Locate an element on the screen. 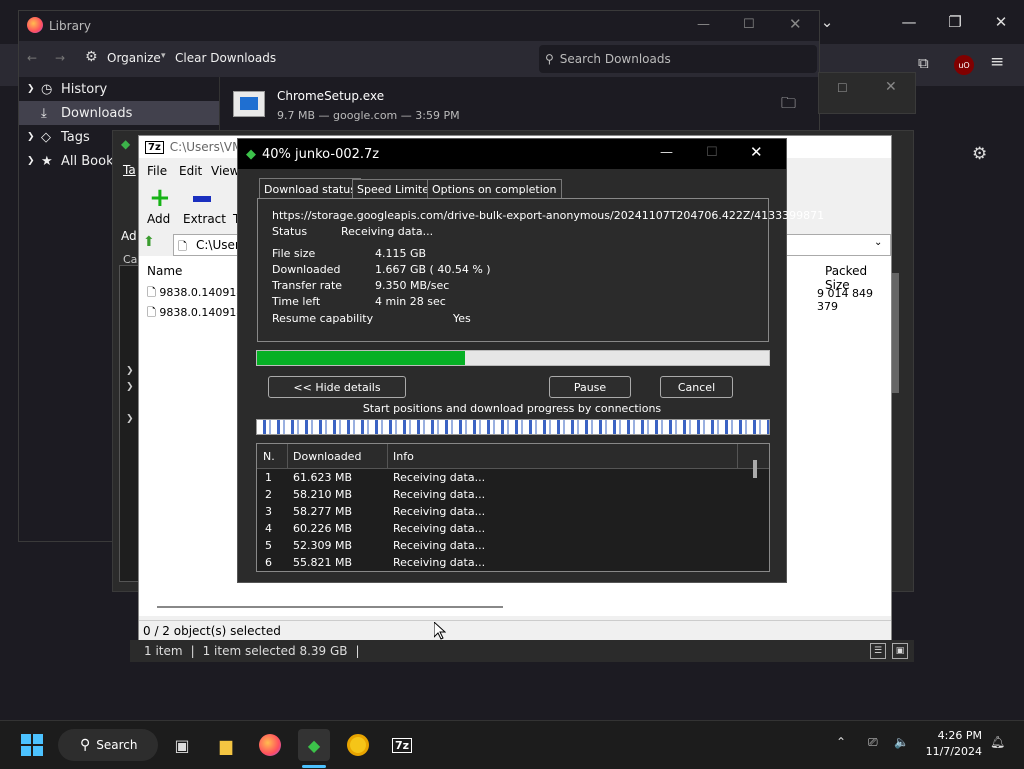 This screenshot has width=1024, height=769. close-button: ✕ is located at coordinates (1001, 22).